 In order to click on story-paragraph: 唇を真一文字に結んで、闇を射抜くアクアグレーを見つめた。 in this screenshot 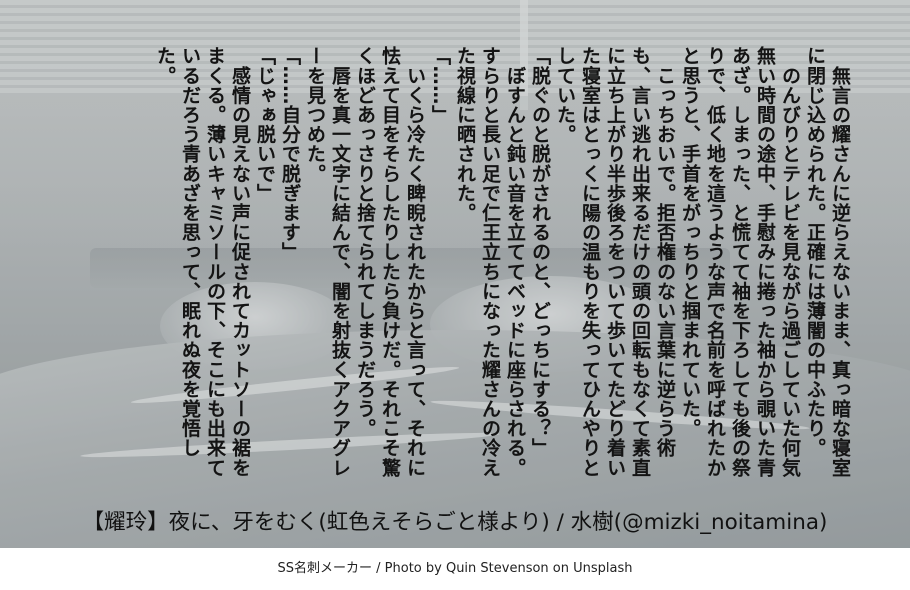, I will do `click(327, 262)`.